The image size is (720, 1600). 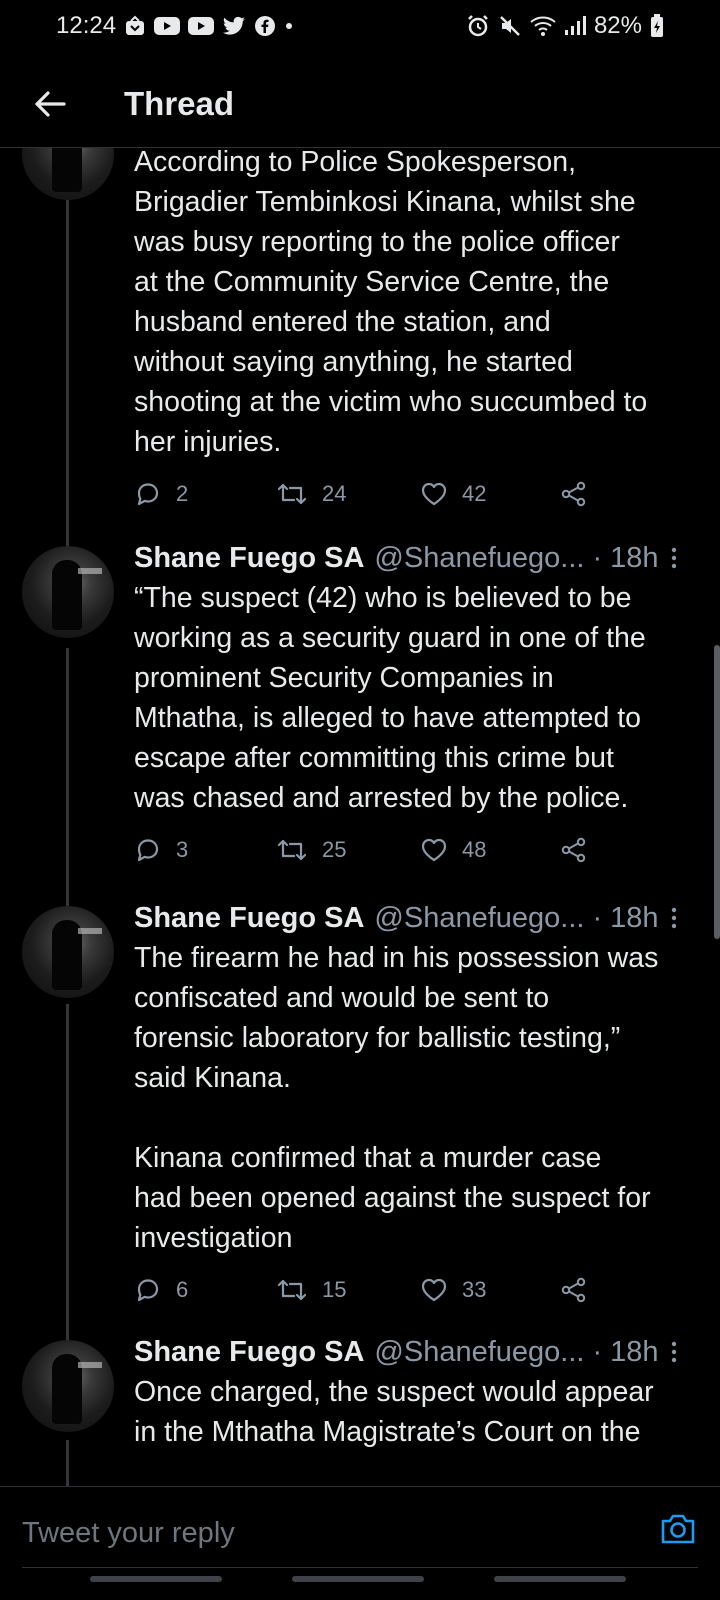 What do you see at coordinates (474, 849) in the screenshot?
I see `like-count: 48` at bounding box center [474, 849].